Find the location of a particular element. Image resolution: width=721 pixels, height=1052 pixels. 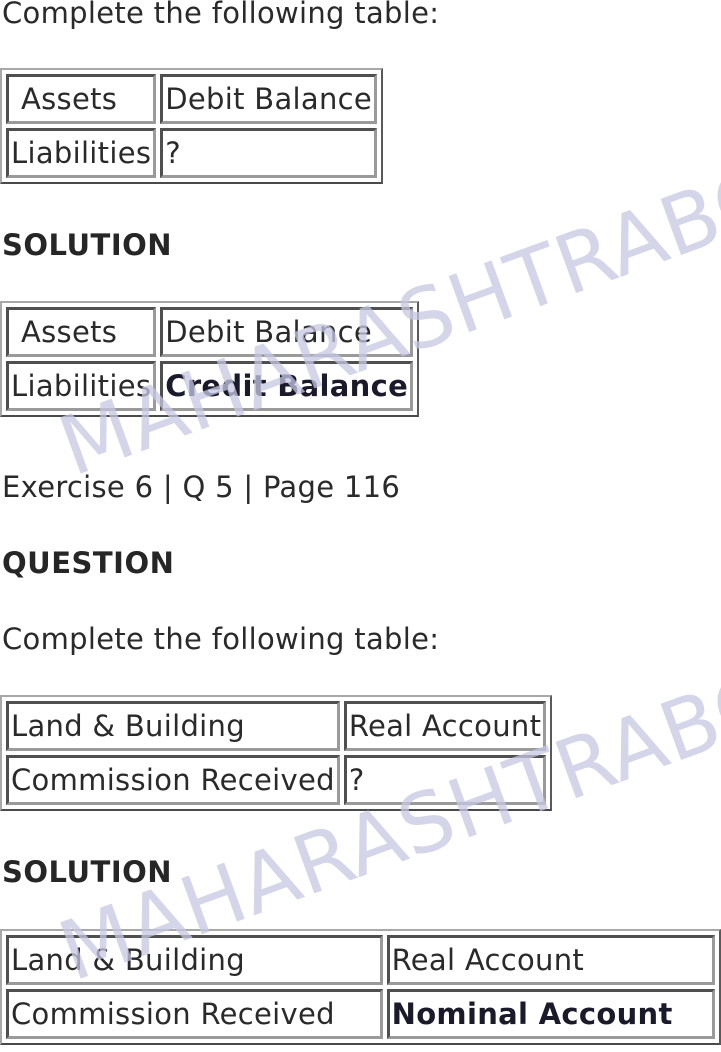

exercise-reference: Exercise 6 | Q 5 | Page 116 is located at coordinates (201, 487).